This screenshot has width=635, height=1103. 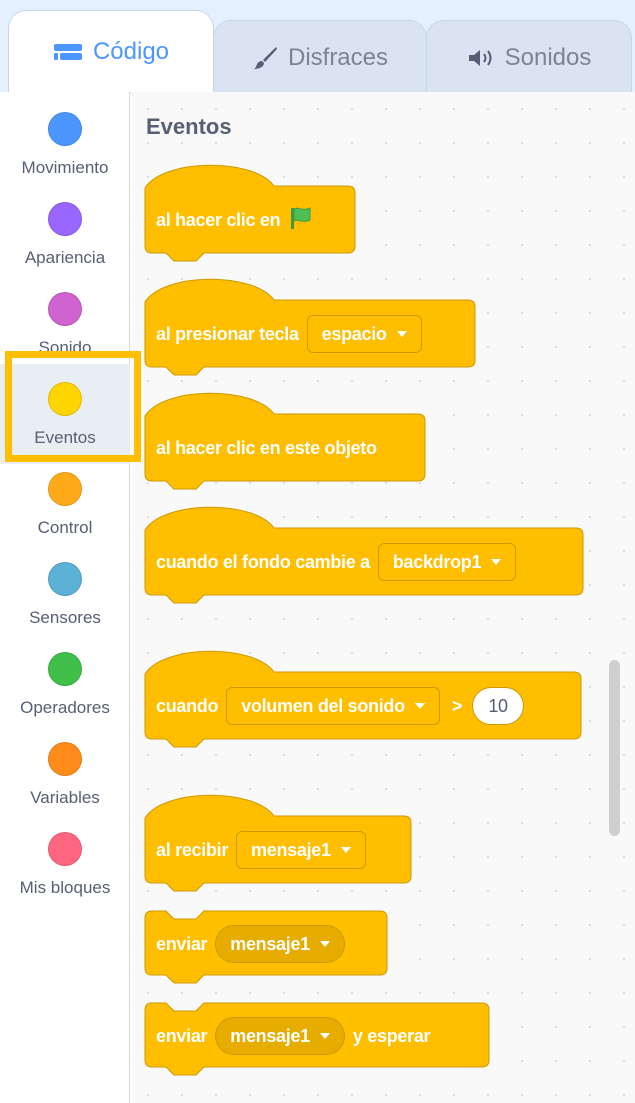 What do you see at coordinates (266, 447) in the screenshot?
I see `block-text: al hacer clic en este objeto` at bounding box center [266, 447].